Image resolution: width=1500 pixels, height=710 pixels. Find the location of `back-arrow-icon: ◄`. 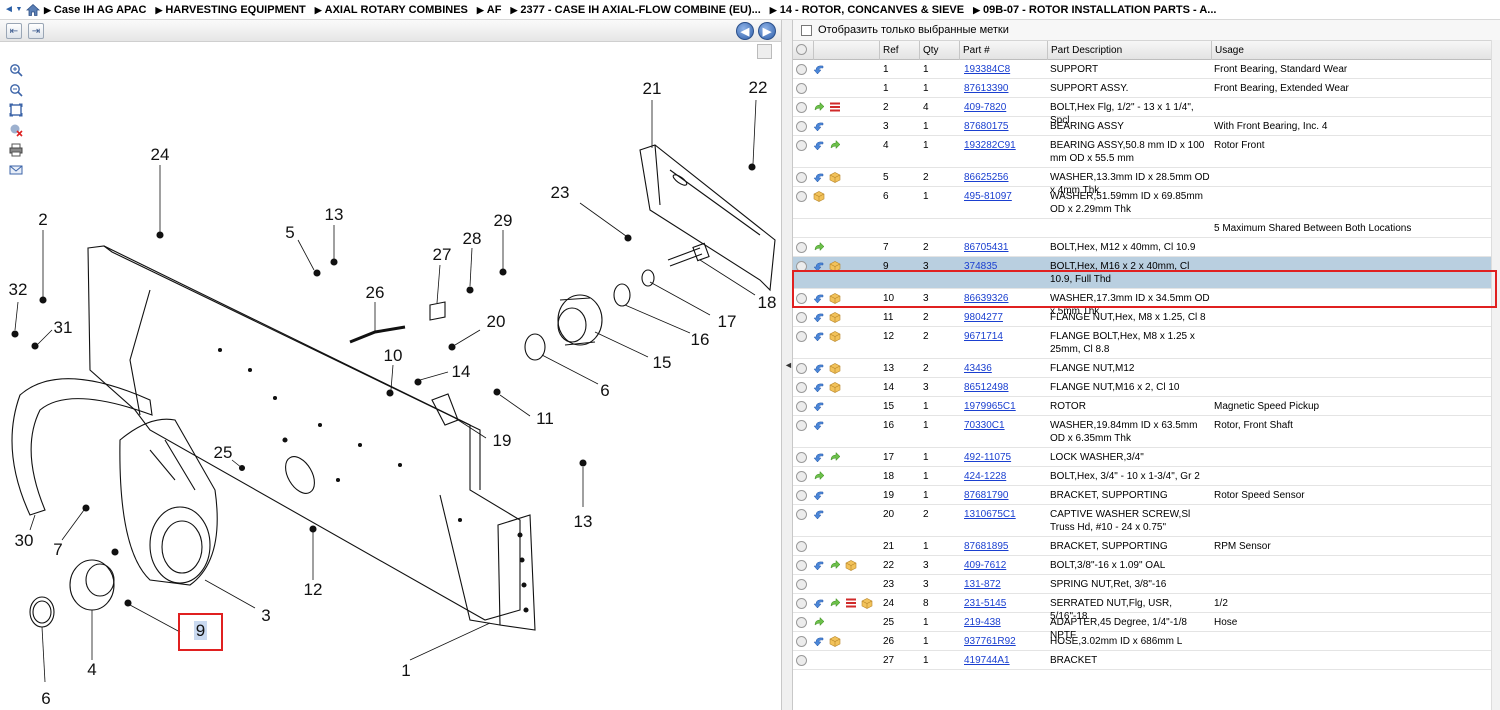

back-arrow-icon: ◄ is located at coordinates (9, 10).